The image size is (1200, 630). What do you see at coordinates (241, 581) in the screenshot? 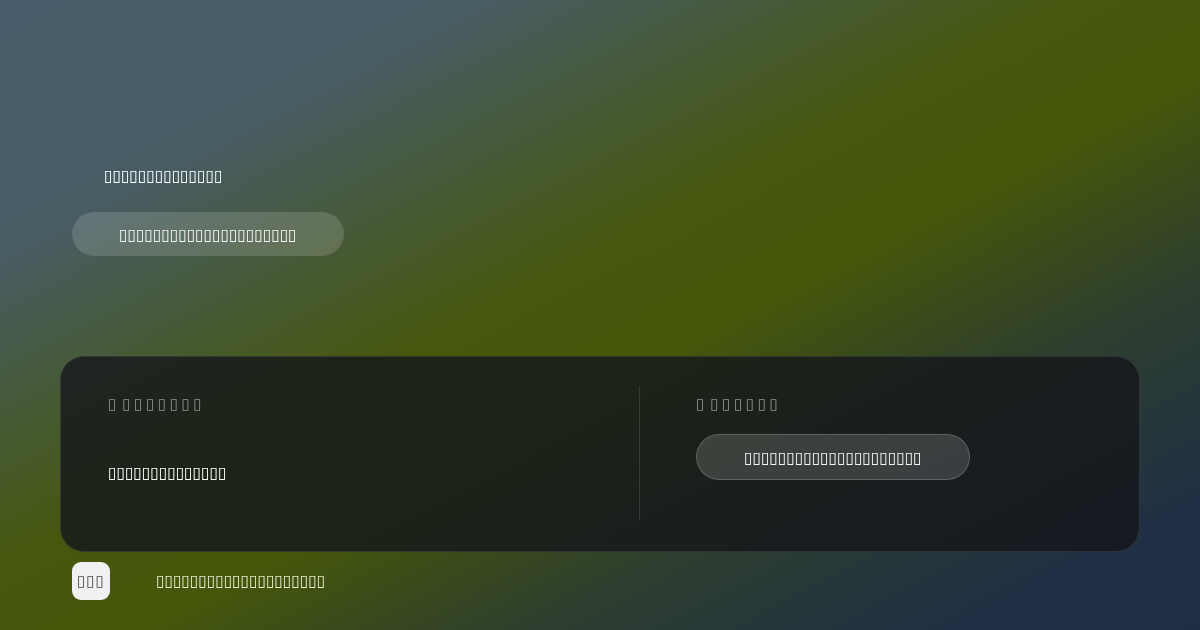
I see `footer-text: ▯▯▯▯▯▯▯▯▯▯▯▯▯▯▯▯▯▯▯▯` at bounding box center [241, 581].